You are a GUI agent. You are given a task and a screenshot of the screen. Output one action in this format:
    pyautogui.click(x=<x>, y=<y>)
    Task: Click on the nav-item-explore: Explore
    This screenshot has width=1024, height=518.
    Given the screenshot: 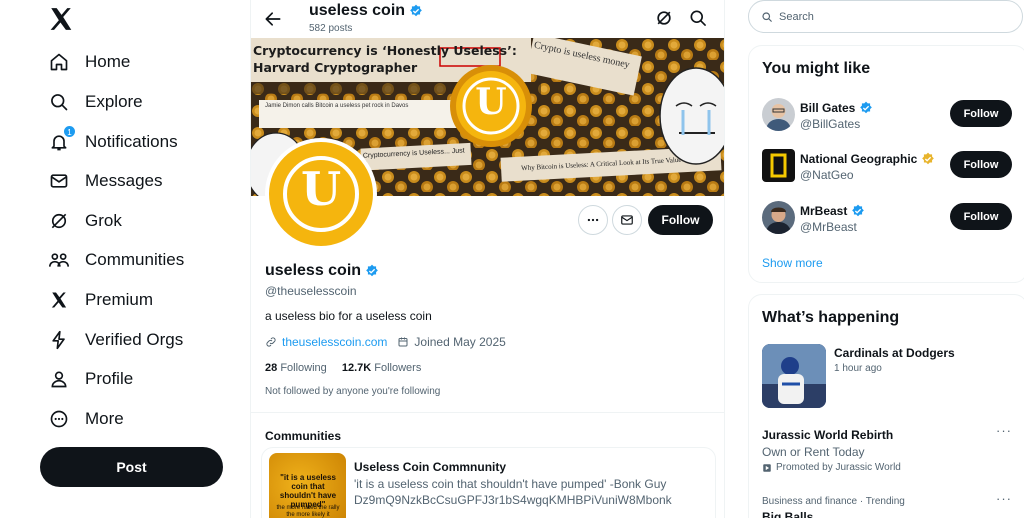 What is the action you would take?
    pyautogui.click(x=95, y=102)
    